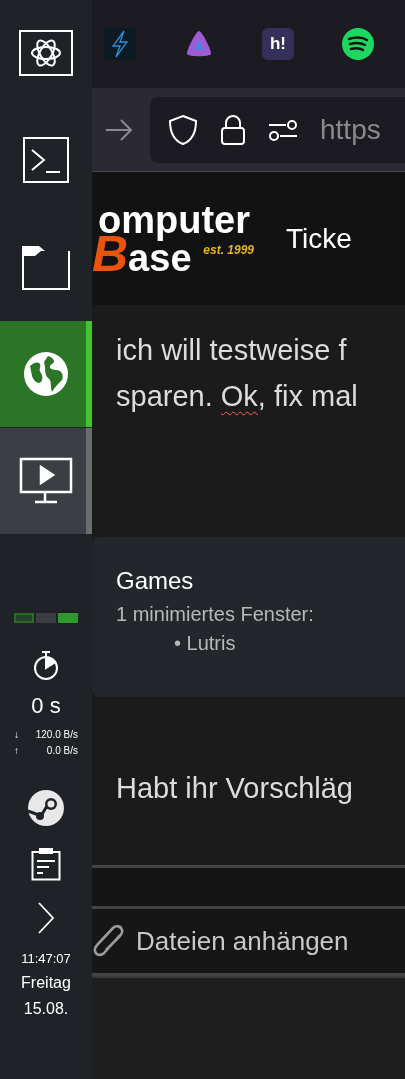  I want to click on upload-rate: 0.0 B/s, so click(62, 751).